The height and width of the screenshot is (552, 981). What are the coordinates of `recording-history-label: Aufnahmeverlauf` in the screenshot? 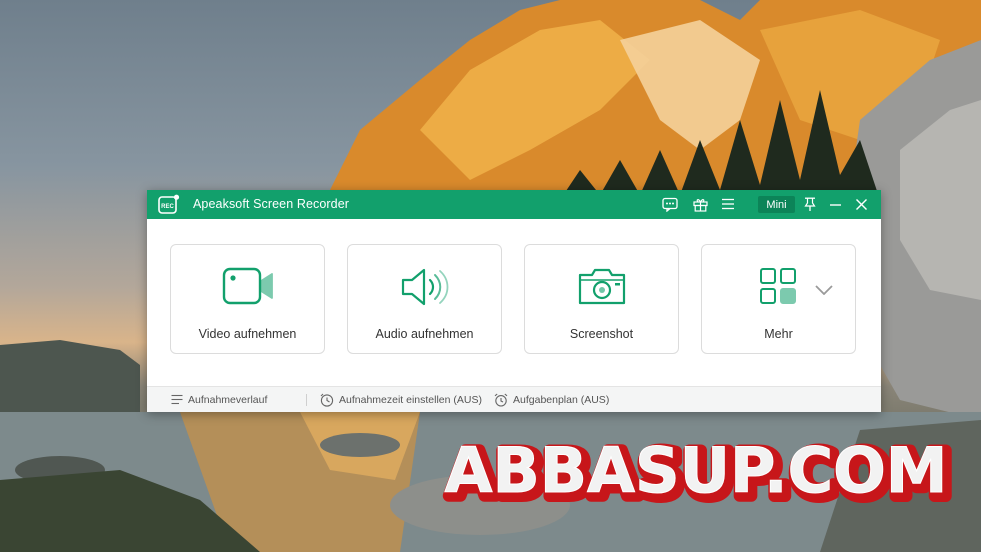 It's located at (228, 399).